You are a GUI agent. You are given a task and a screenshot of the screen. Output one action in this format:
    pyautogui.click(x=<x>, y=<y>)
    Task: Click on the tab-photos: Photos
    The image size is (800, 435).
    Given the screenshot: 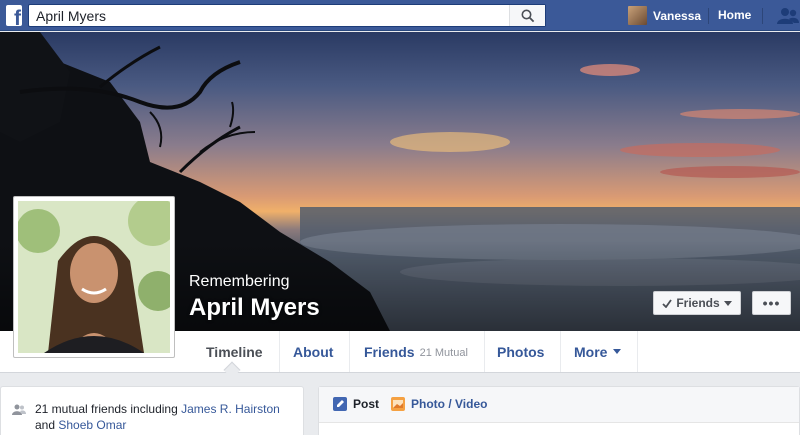 What is the action you would take?
    pyautogui.click(x=521, y=351)
    